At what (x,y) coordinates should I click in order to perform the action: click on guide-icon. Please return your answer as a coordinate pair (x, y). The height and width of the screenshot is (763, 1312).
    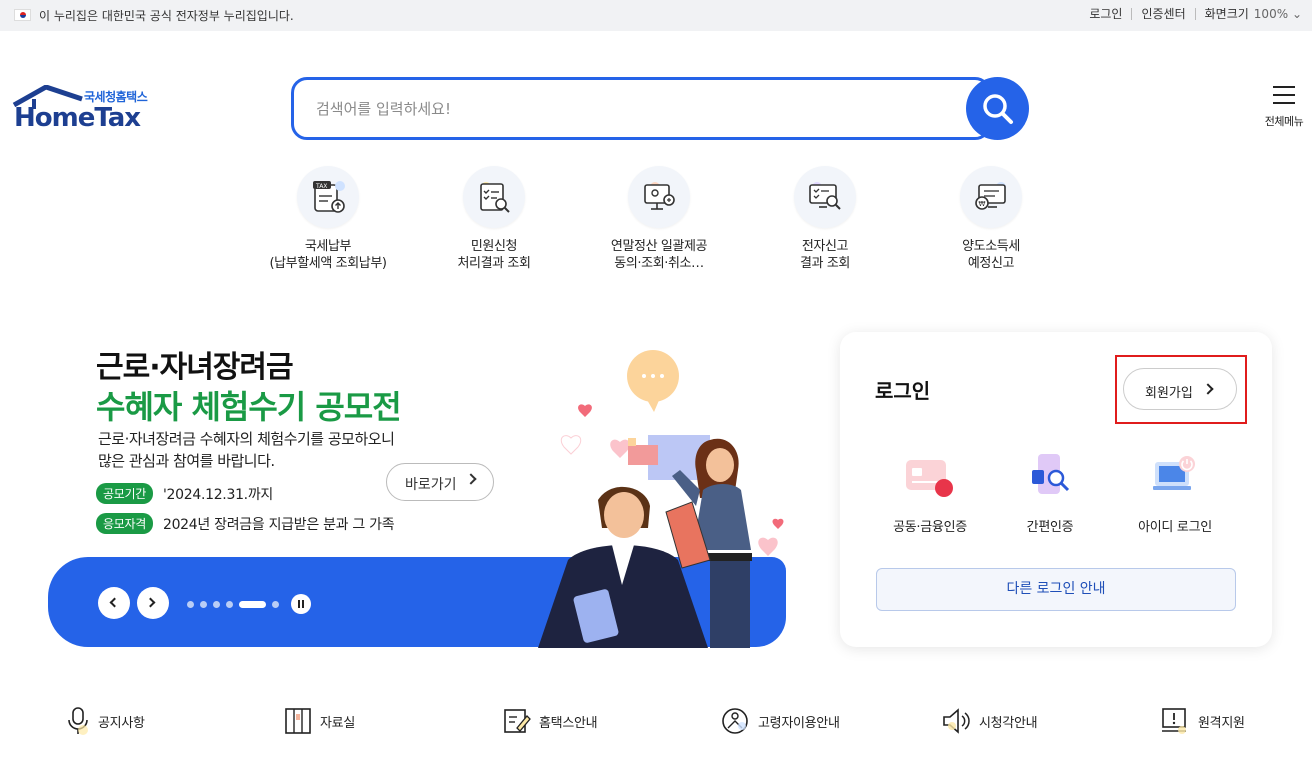
    Looking at the image, I should click on (517, 721).